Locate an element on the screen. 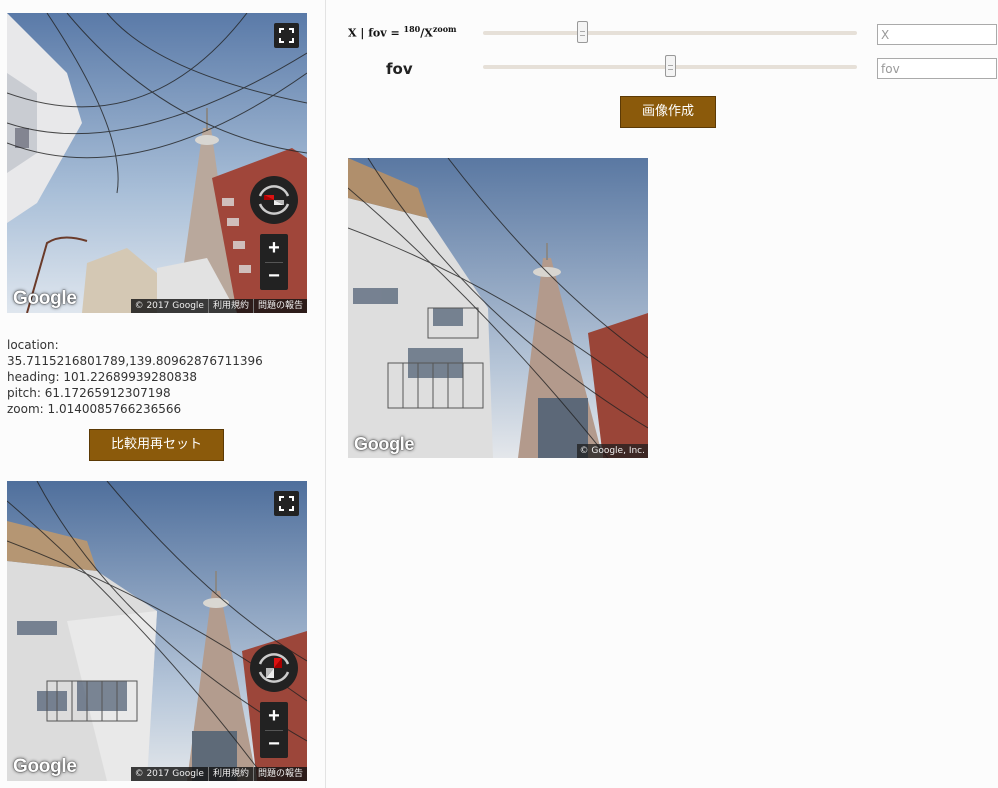 This screenshot has height=788, width=998. x-formula-exponent: zoom is located at coordinates (444, 29).